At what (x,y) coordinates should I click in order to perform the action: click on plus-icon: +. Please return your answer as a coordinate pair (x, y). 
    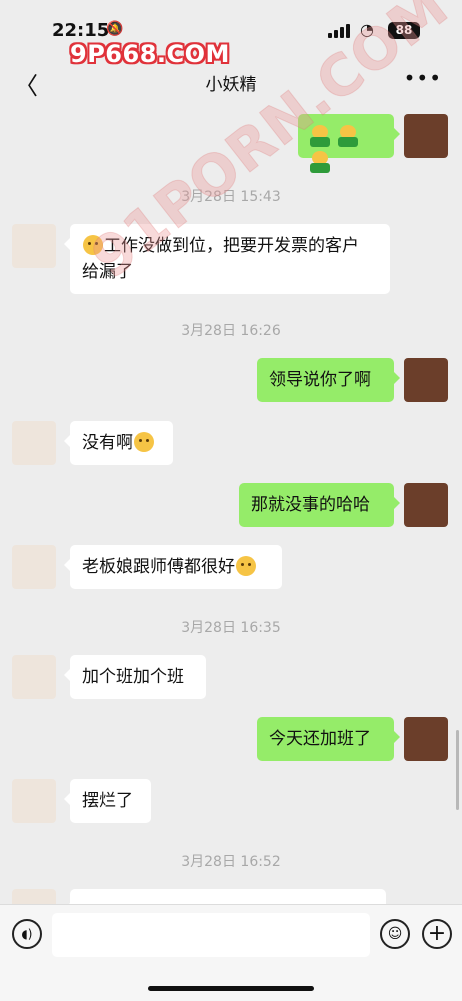
    Looking at the image, I should click on (437, 934).